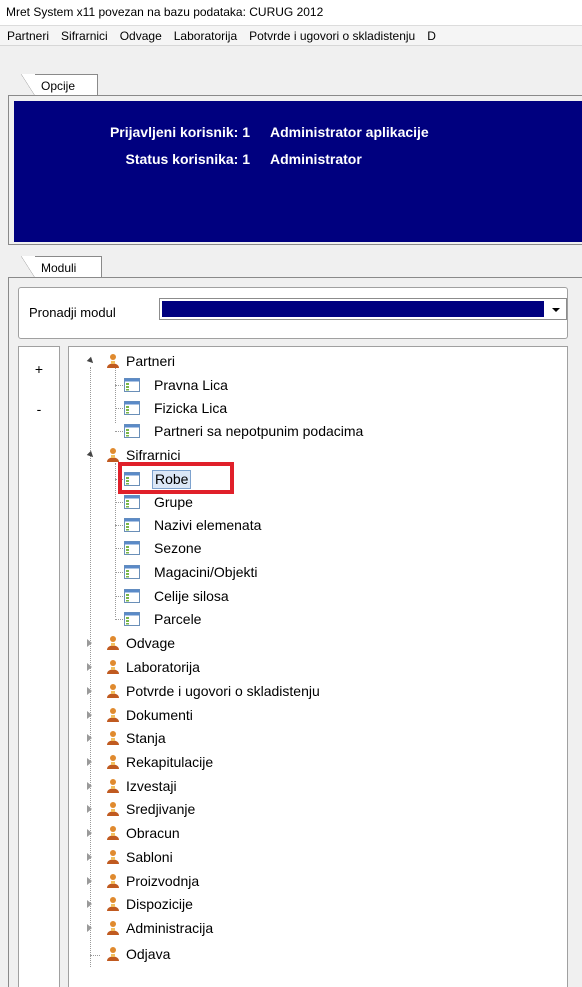  What do you see at coordinates (431, 34) in the screenshot?
I see `menu-more: D` at bounding box center [431, 34].